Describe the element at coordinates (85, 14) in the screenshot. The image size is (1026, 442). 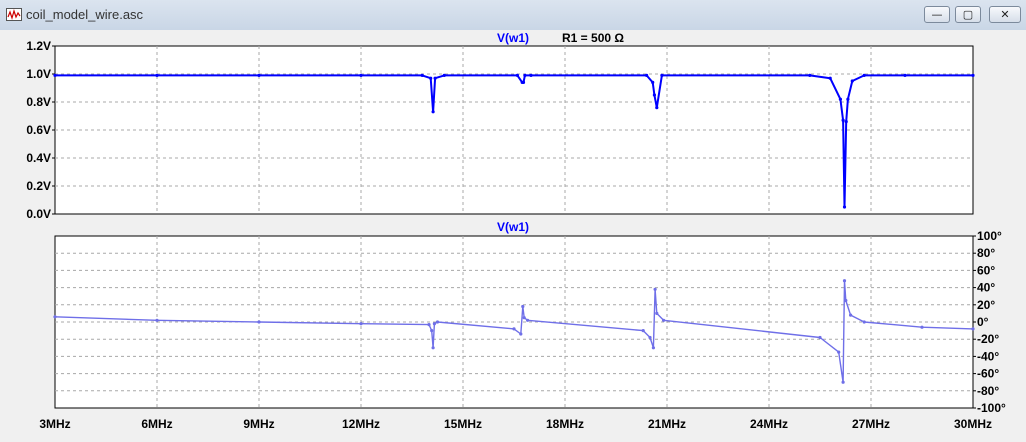
I see `window-title: coil_model_wire.asc` at that location.